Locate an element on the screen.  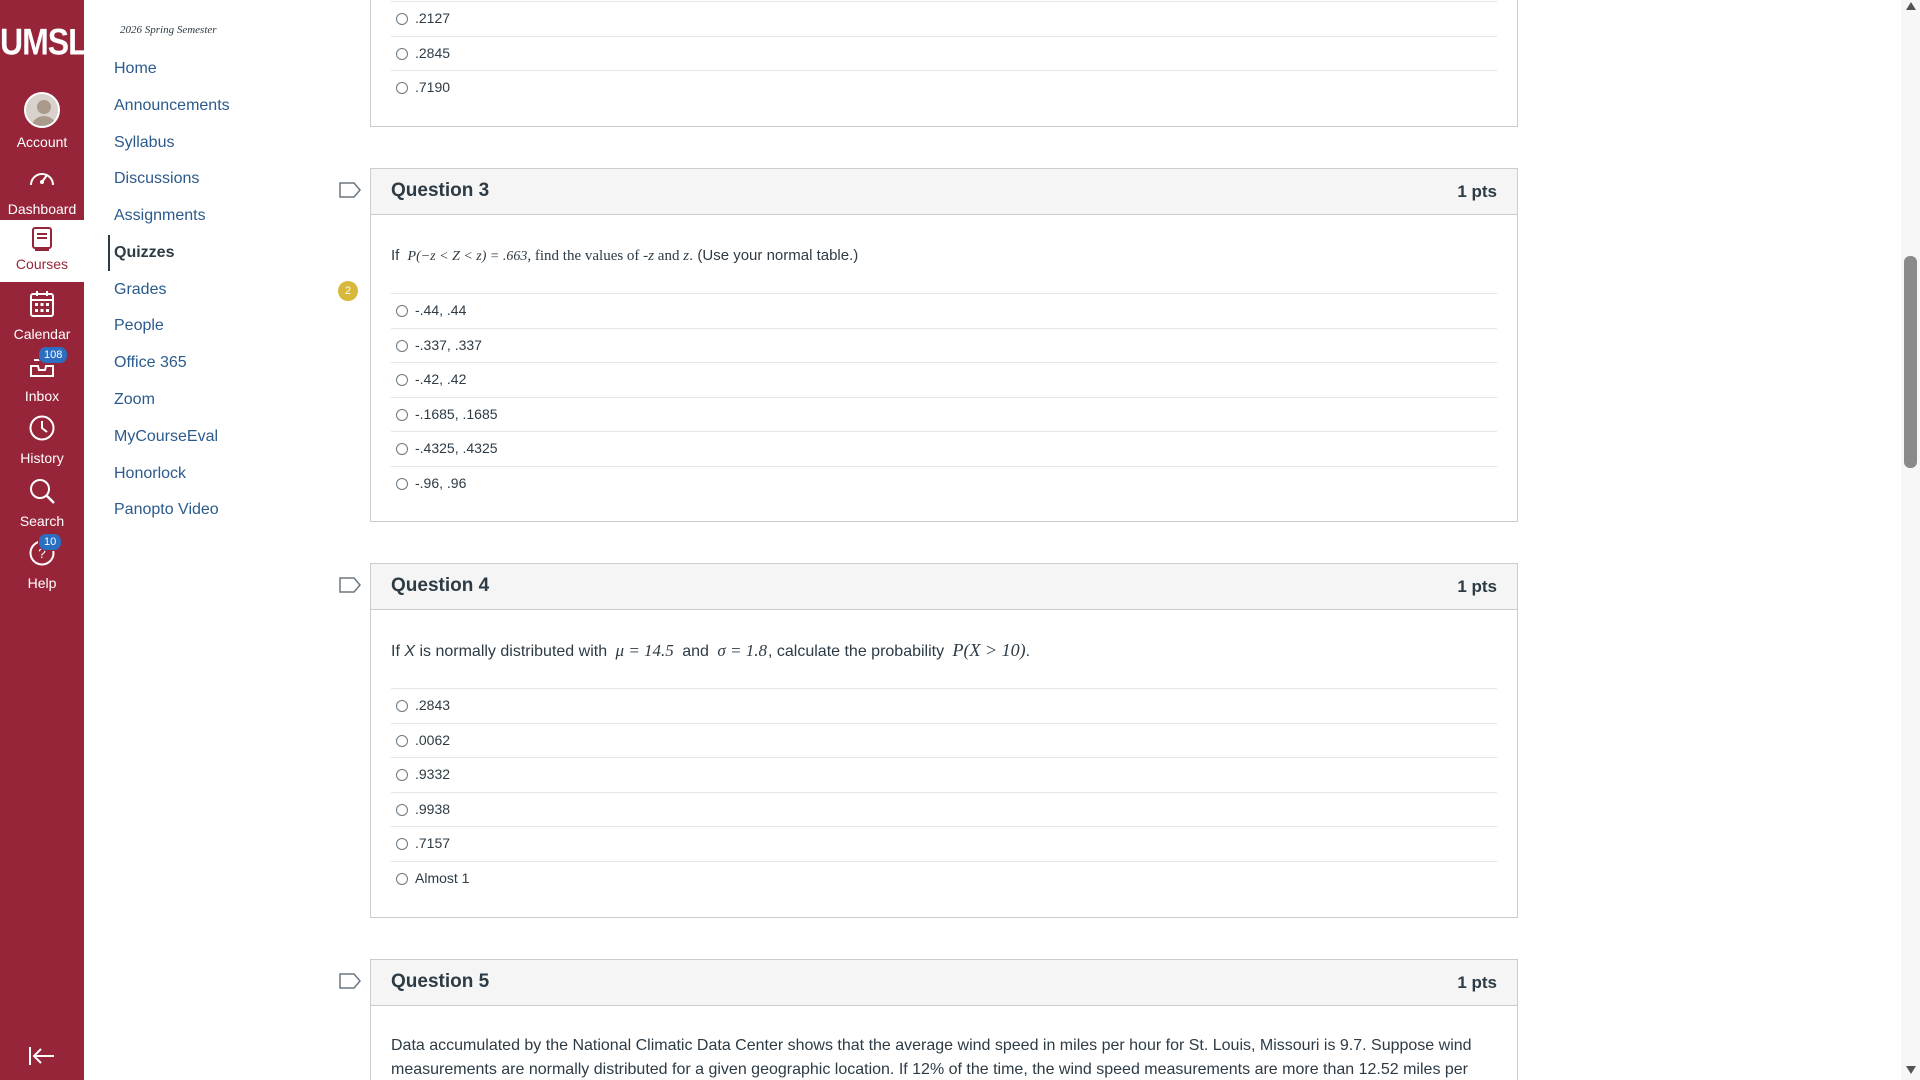
math-expression-mu: μ = 14.5 is located at coordinates (644, 650).